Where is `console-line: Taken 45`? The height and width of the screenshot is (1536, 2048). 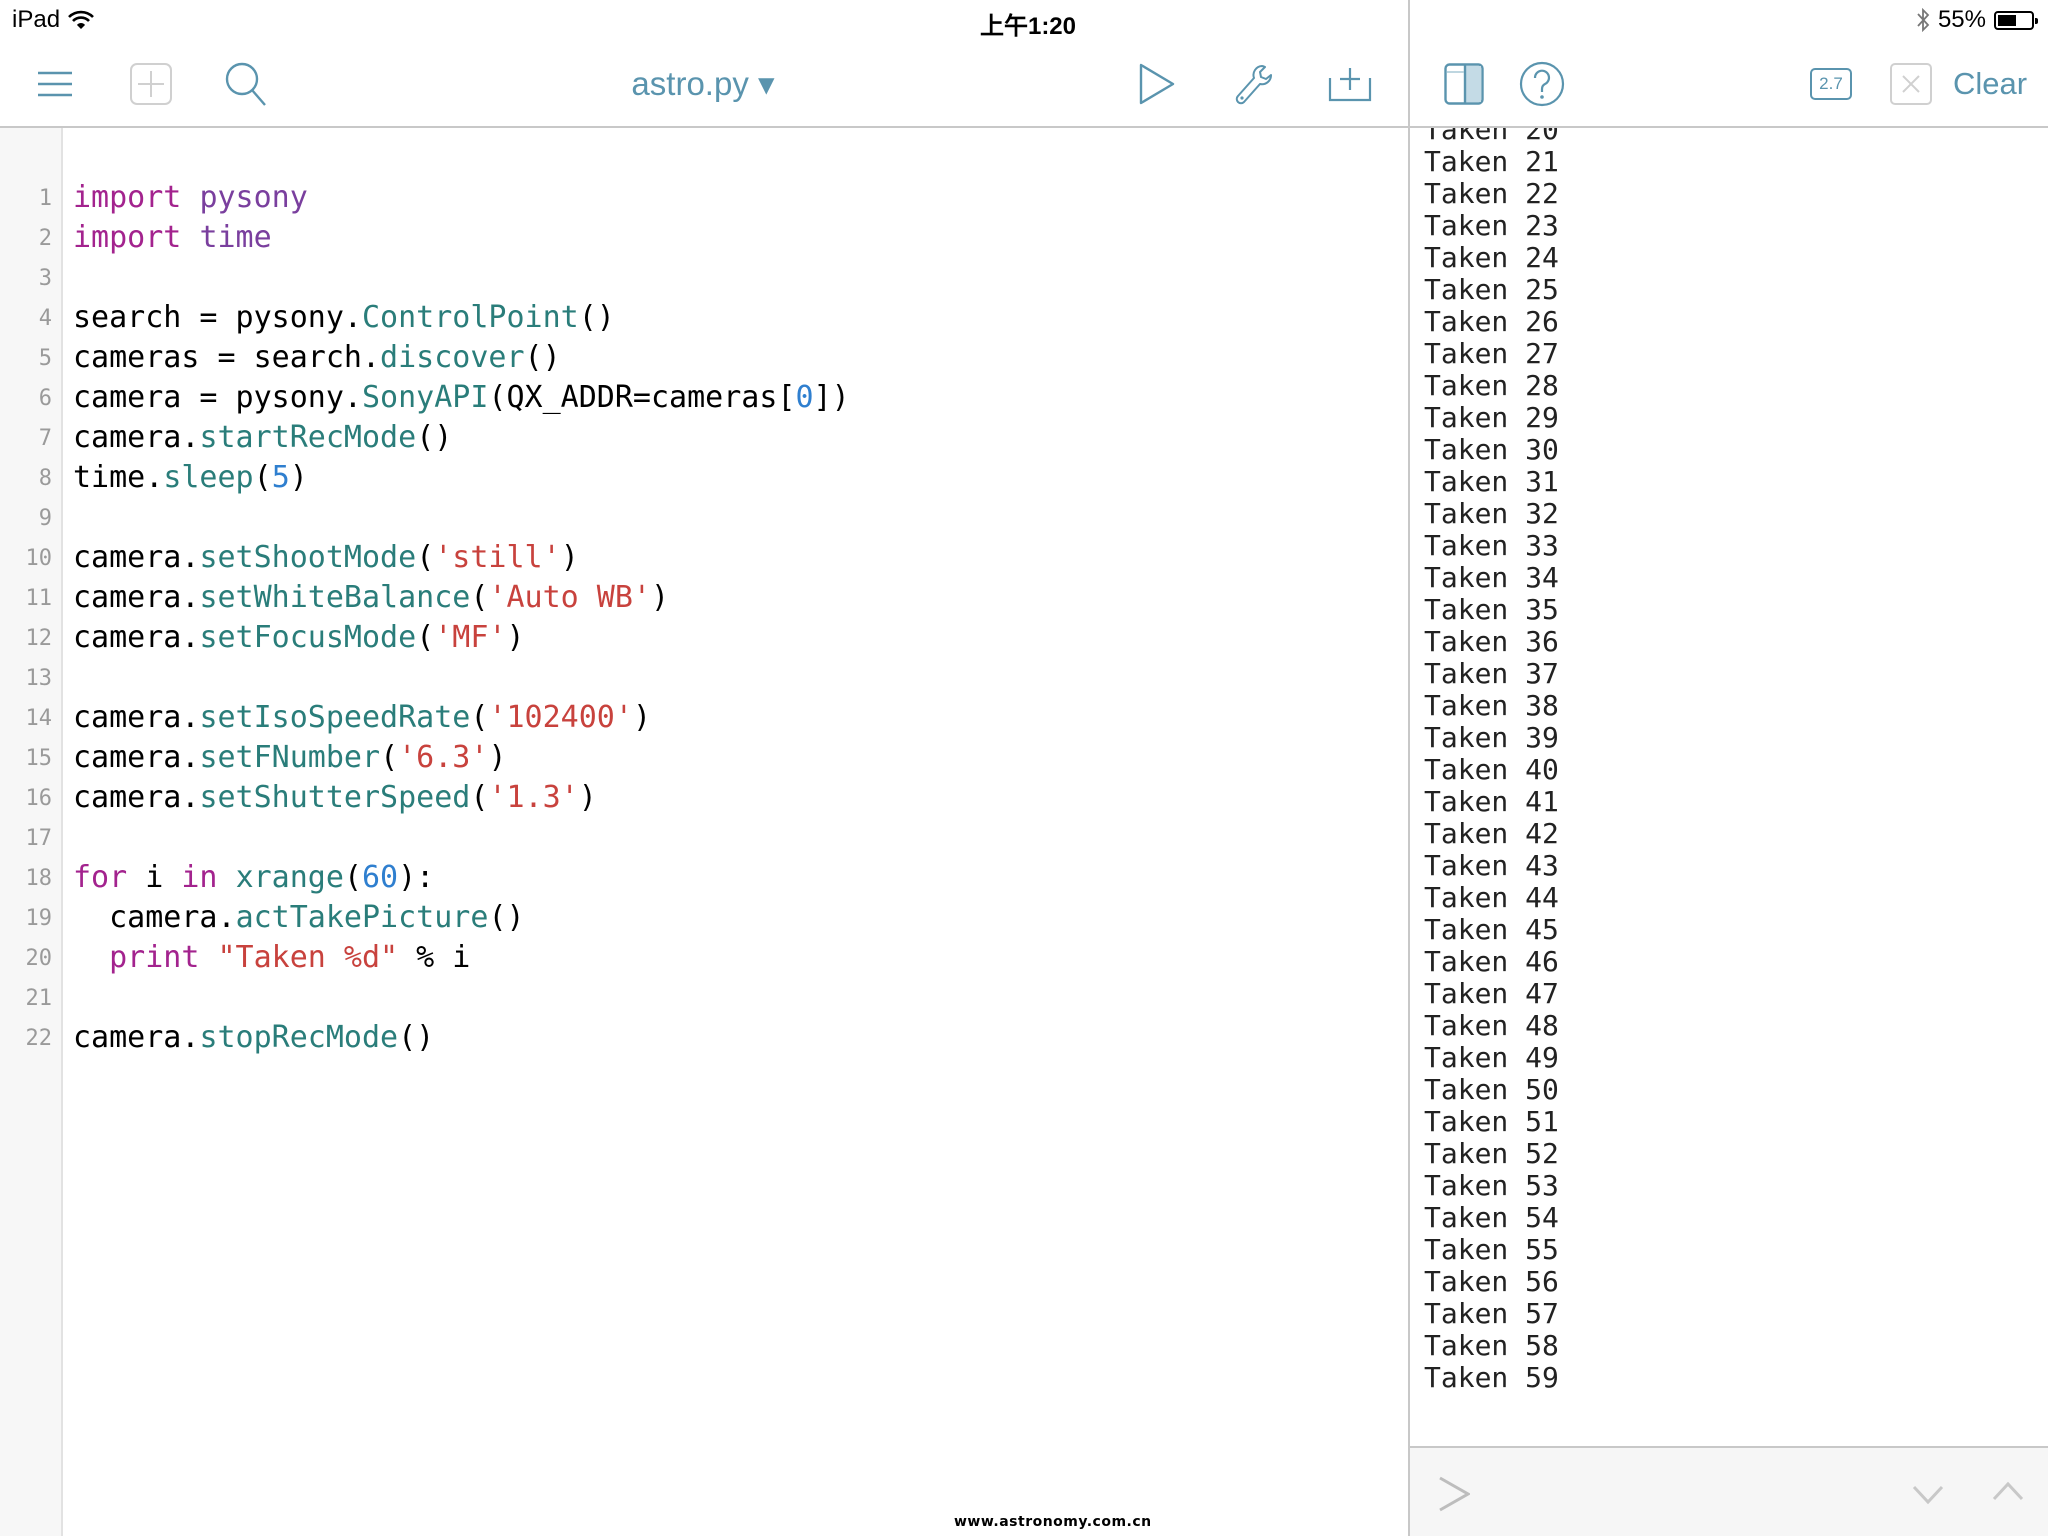
console-line: Taken 45 is located at coordinates (1491, 929).